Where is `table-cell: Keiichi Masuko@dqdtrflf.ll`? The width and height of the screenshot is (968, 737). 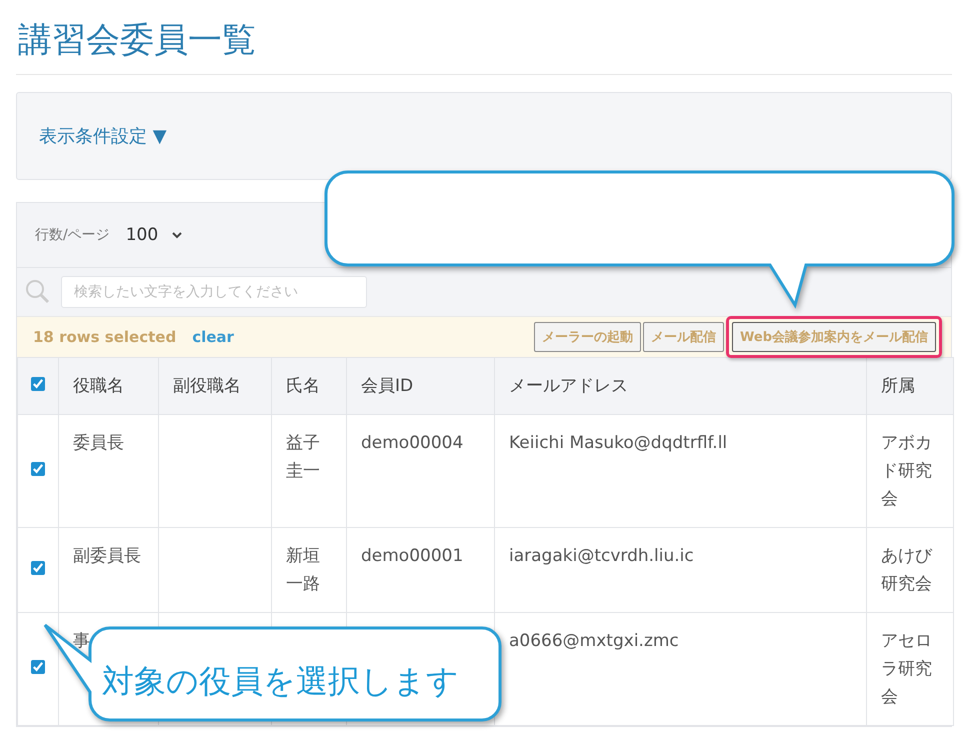 table-cell: Keiichi Masuko@dqdtrflf.ll is located at coordinates (618, 443).